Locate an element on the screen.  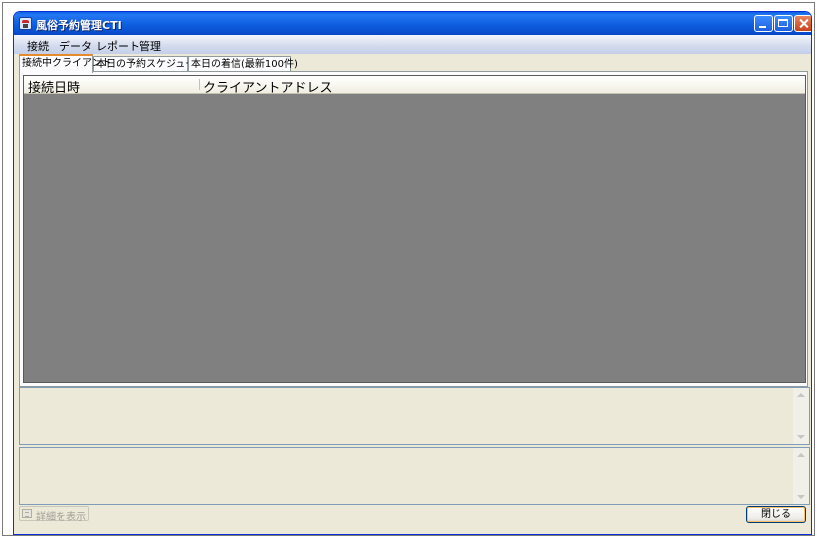
list-header: 接続日時 クライアントアドレス is located at coordinates (414, 86).